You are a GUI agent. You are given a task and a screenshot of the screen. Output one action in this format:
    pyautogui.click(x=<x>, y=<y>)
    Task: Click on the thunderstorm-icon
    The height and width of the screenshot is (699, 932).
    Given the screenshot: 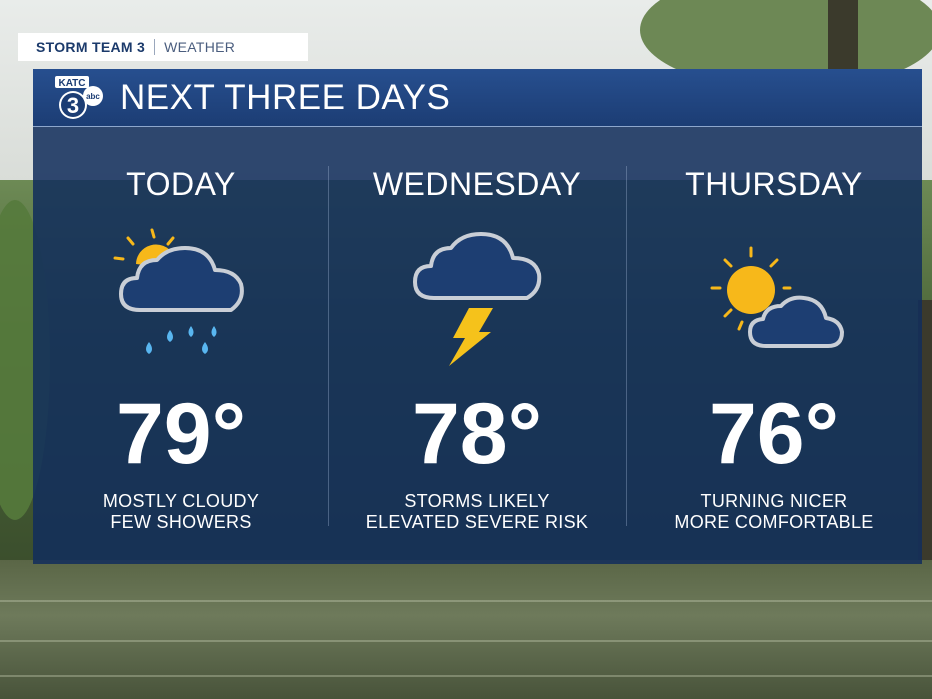 What is the action you would take?
    pyautogui.click(x=477, y=301)
    